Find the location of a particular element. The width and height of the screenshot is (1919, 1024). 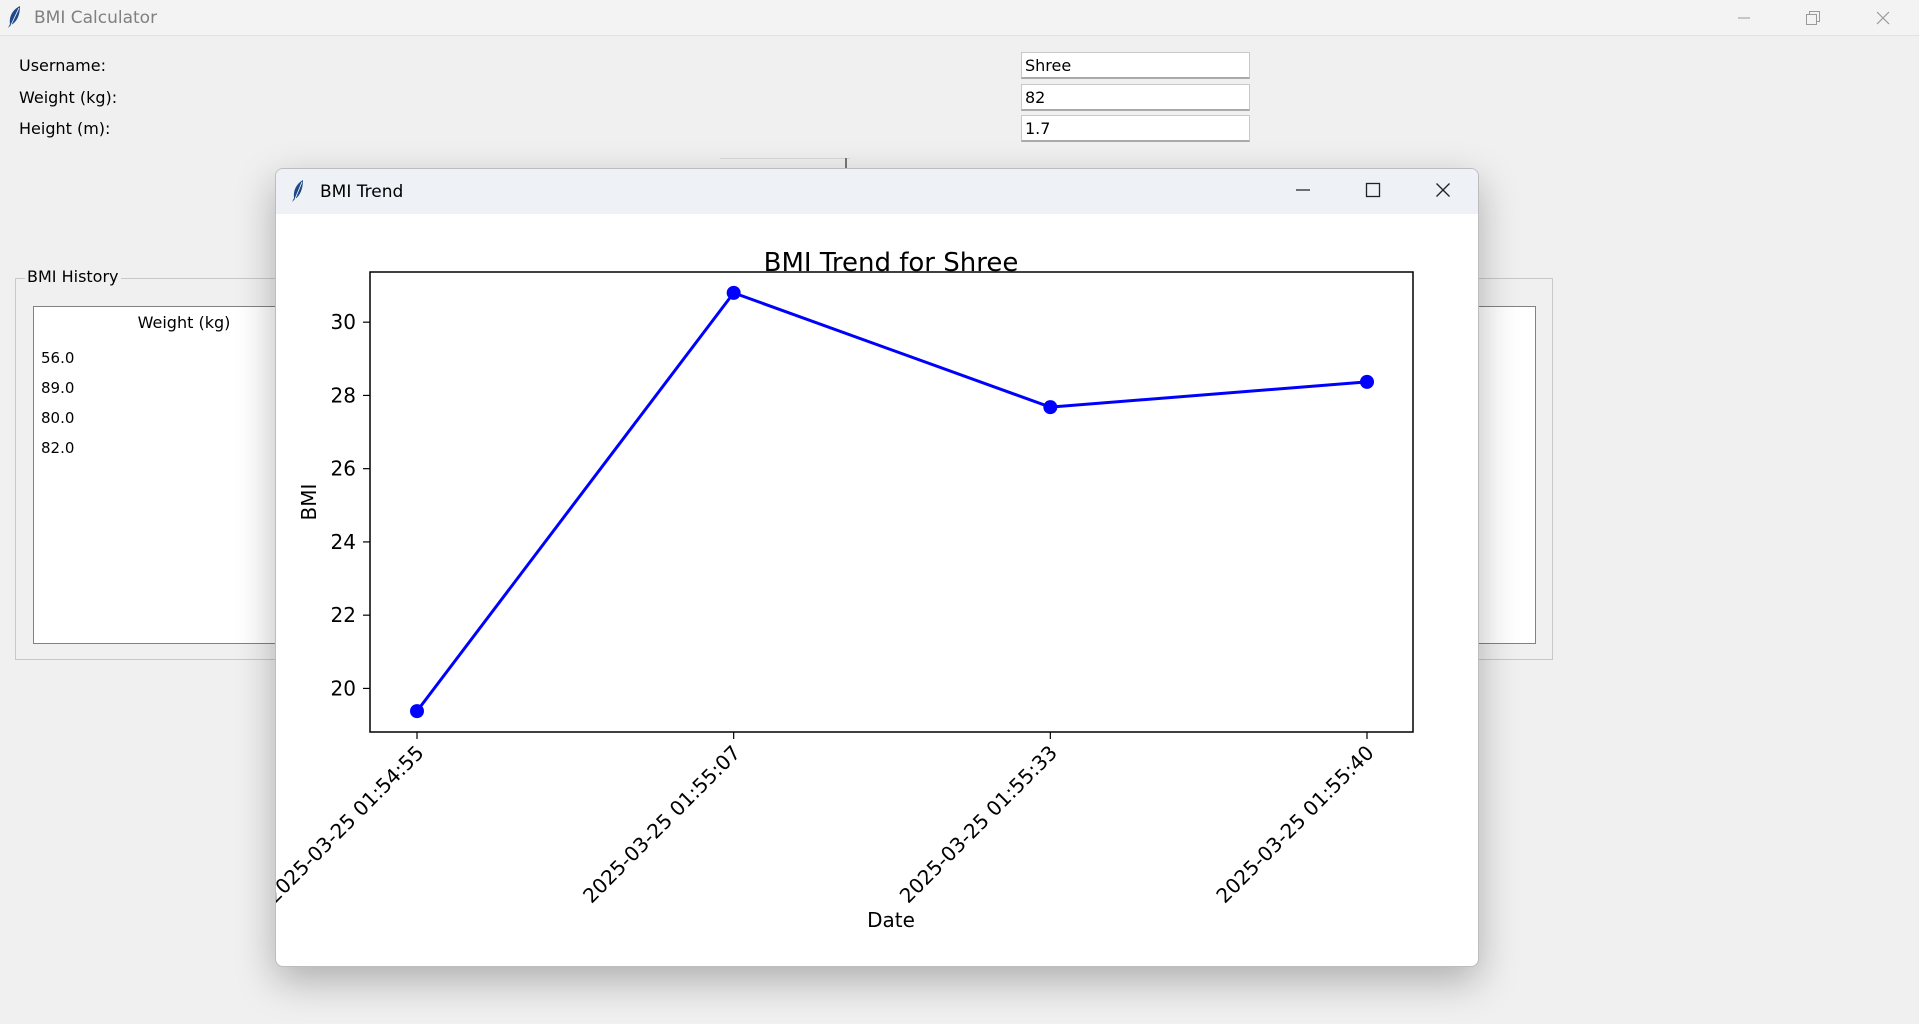

x-tick-label: 2025-03-25 01:54:55 is located at coordinates (352, 824).